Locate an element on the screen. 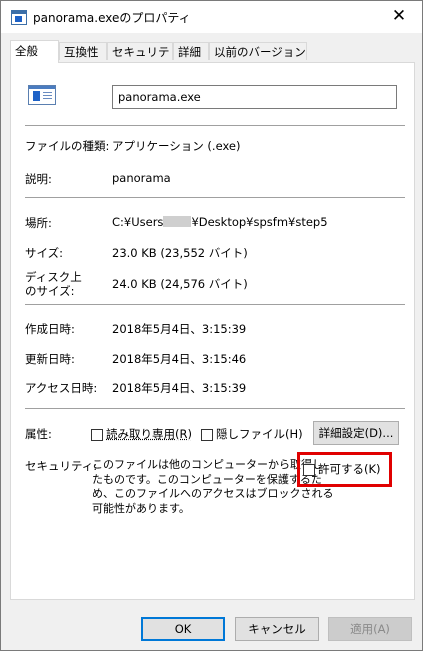  accessed-value: 2018年5月4日、3:15:39 is located at coordinates (179, 388).